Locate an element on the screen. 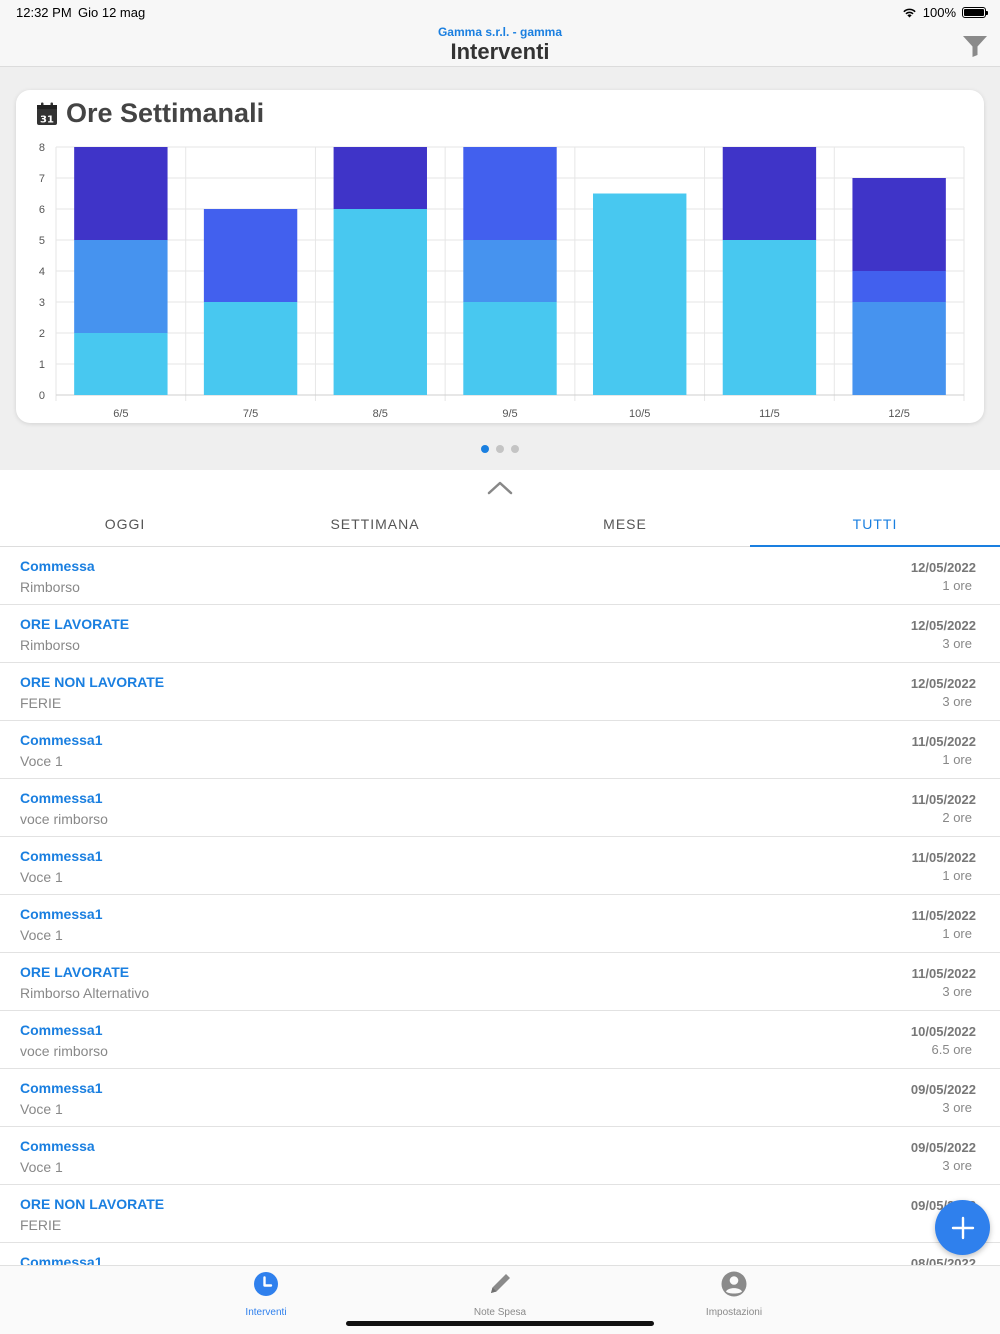 Image resolution: width=1000 pixels, height=1334 pixels. list-item: Commessa1 Voce 1 09/05/2022 3 ore is located at coordinates (500, 1098).